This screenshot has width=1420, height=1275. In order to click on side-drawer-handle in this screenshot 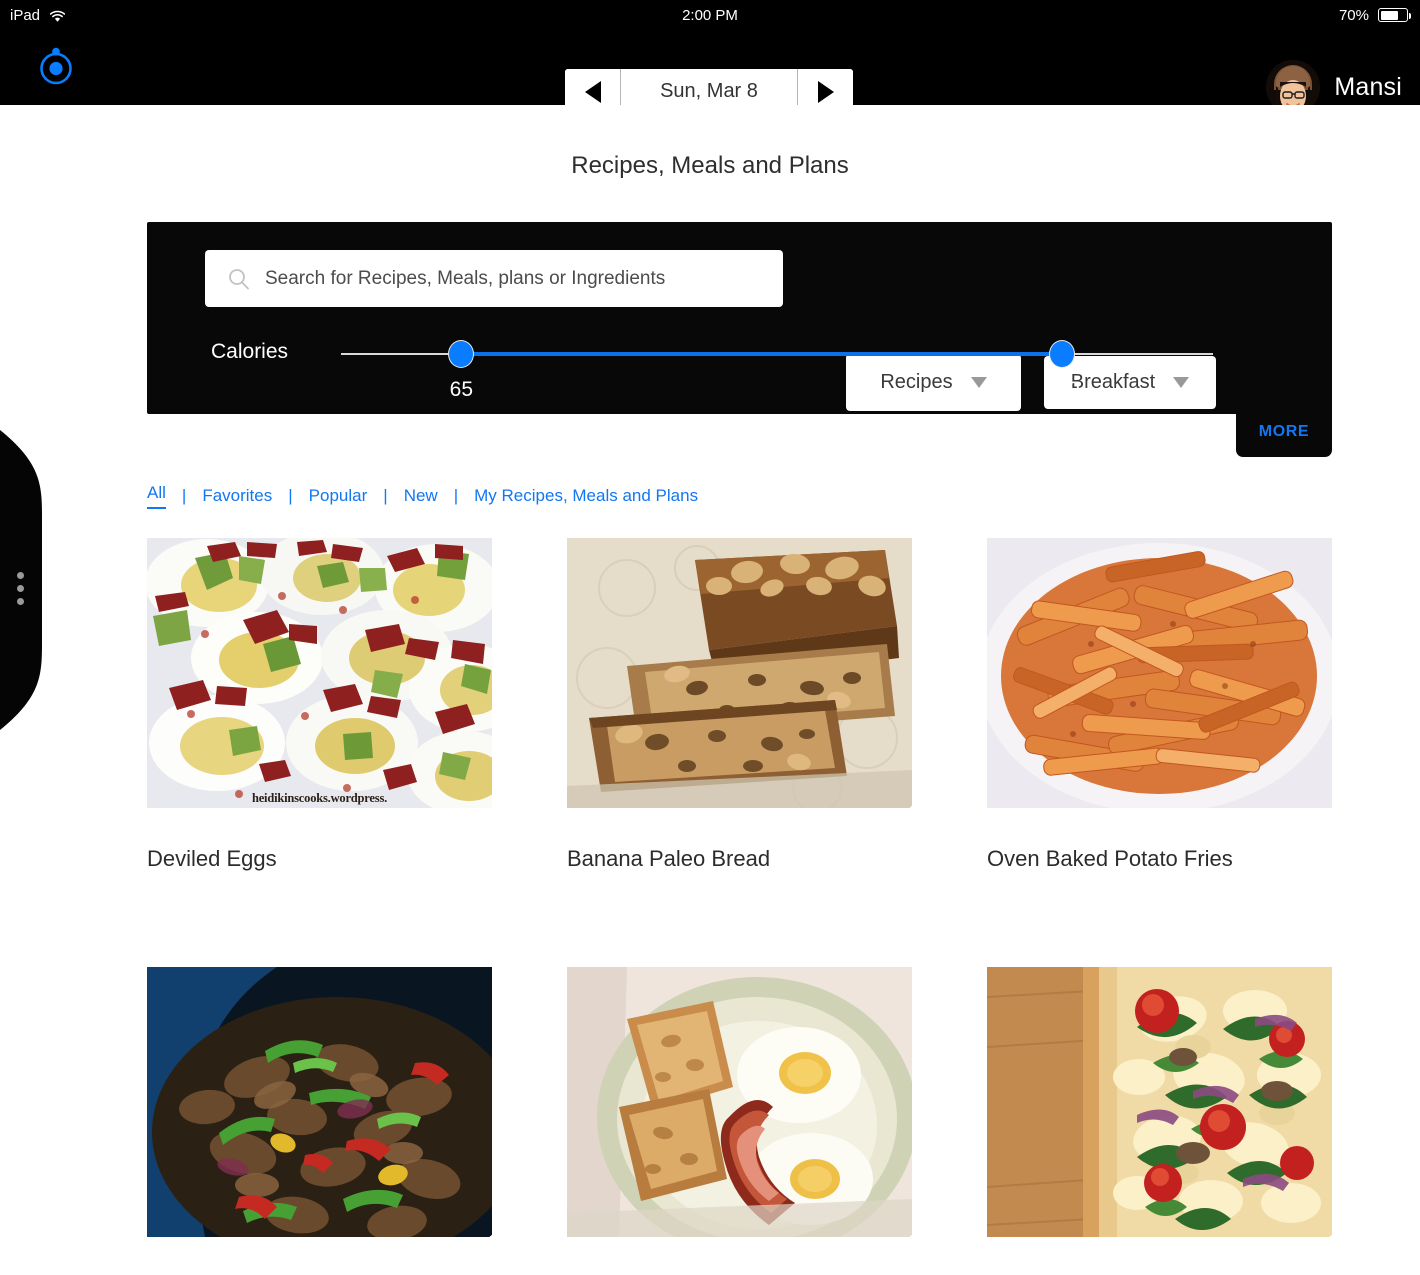, I will do `click(24, 580)`.